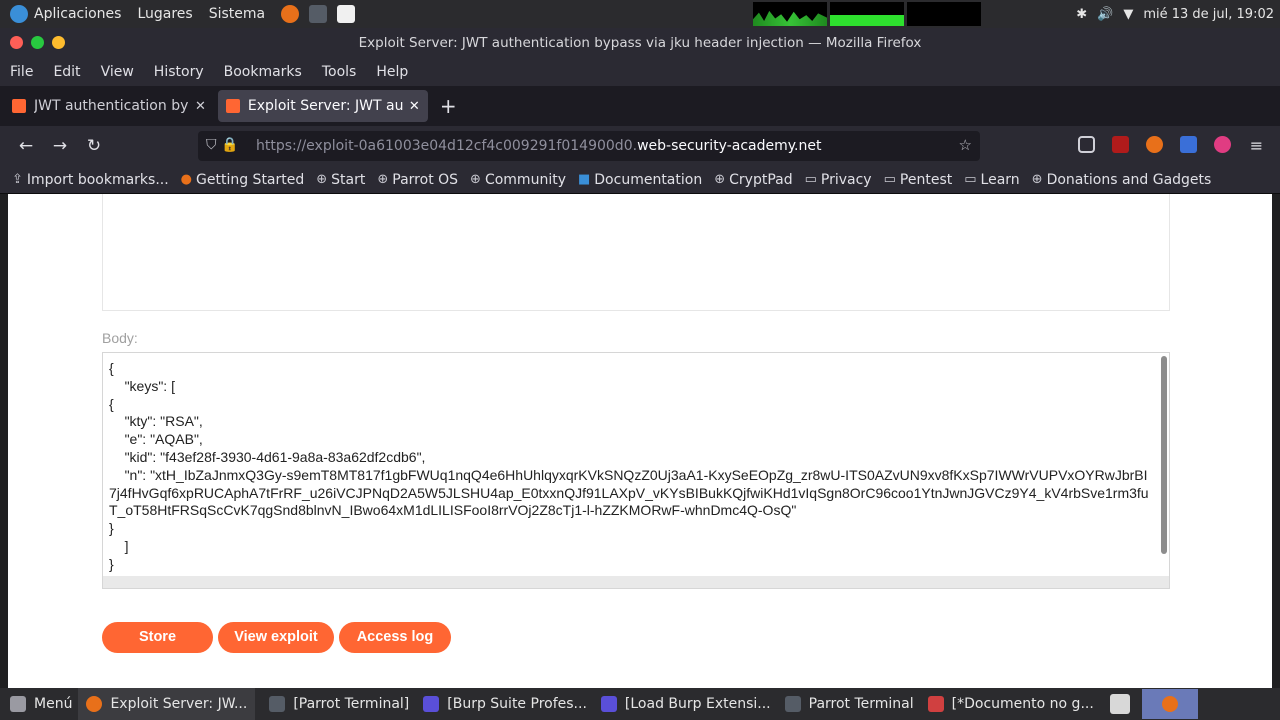 The height and width of the screenshot is (720, 1280). Describe the element at coordinates (222, 145) in the screenshot. I see `lock-icon: ⛉ 🔒` at that location.